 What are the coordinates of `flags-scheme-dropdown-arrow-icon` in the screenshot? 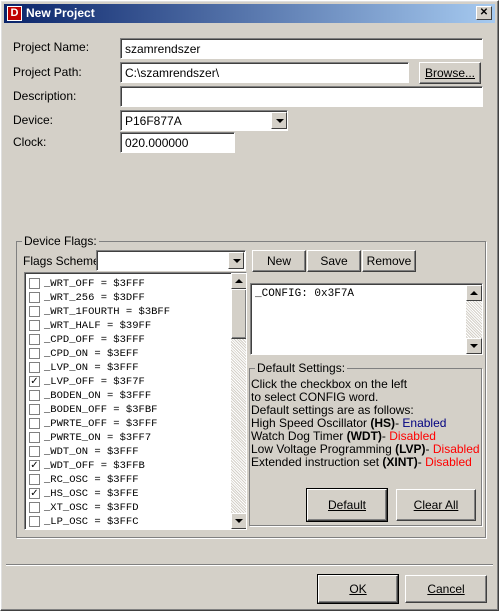 It's located at (236, 260).